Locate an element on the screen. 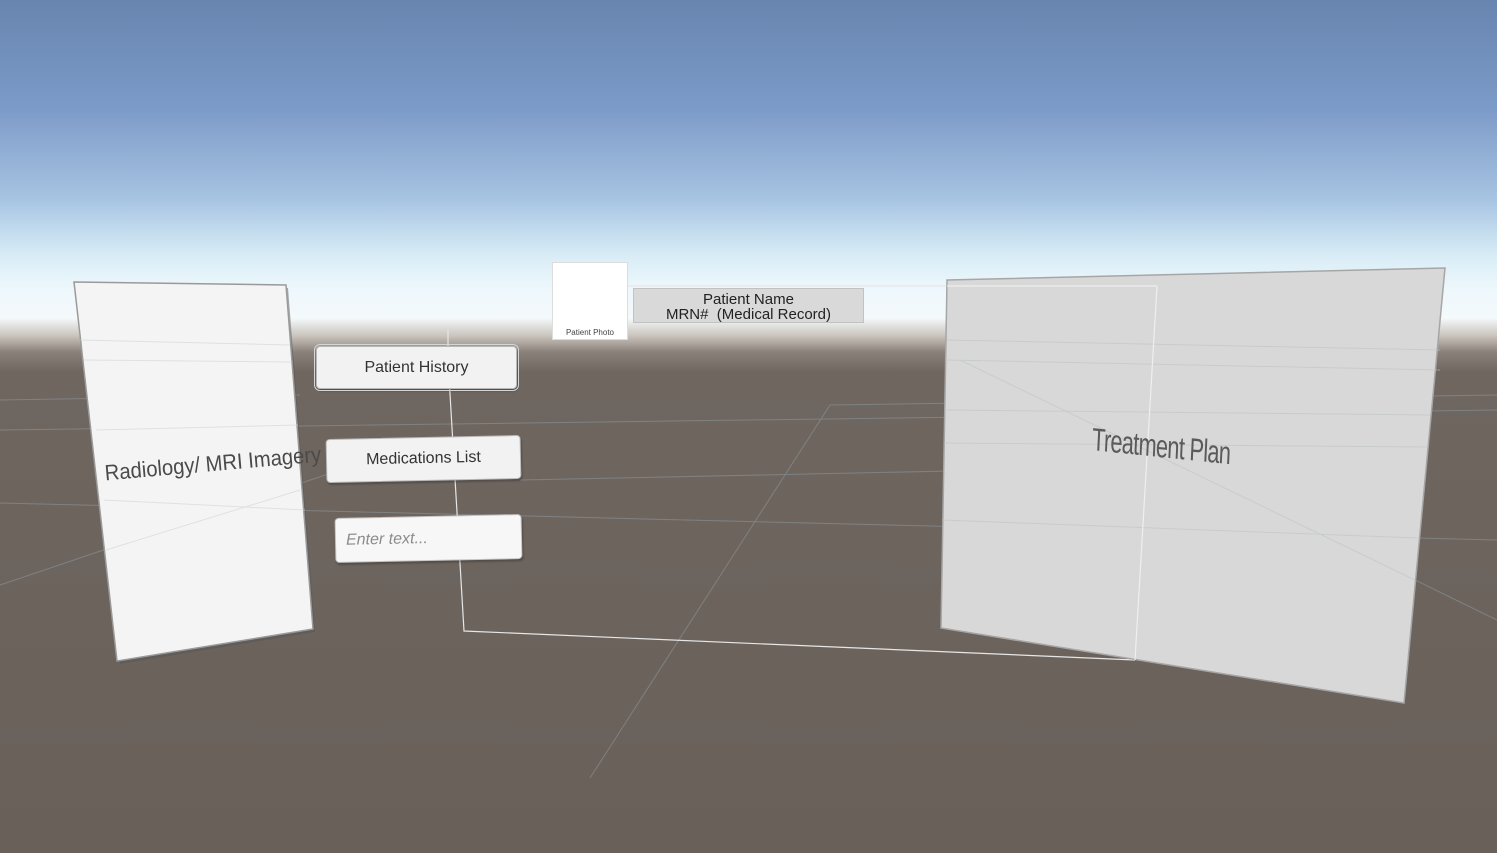 The width and height of the screenshot is (1497, 853). patient-history-button: Patient History is located at coordinates (416, 367).